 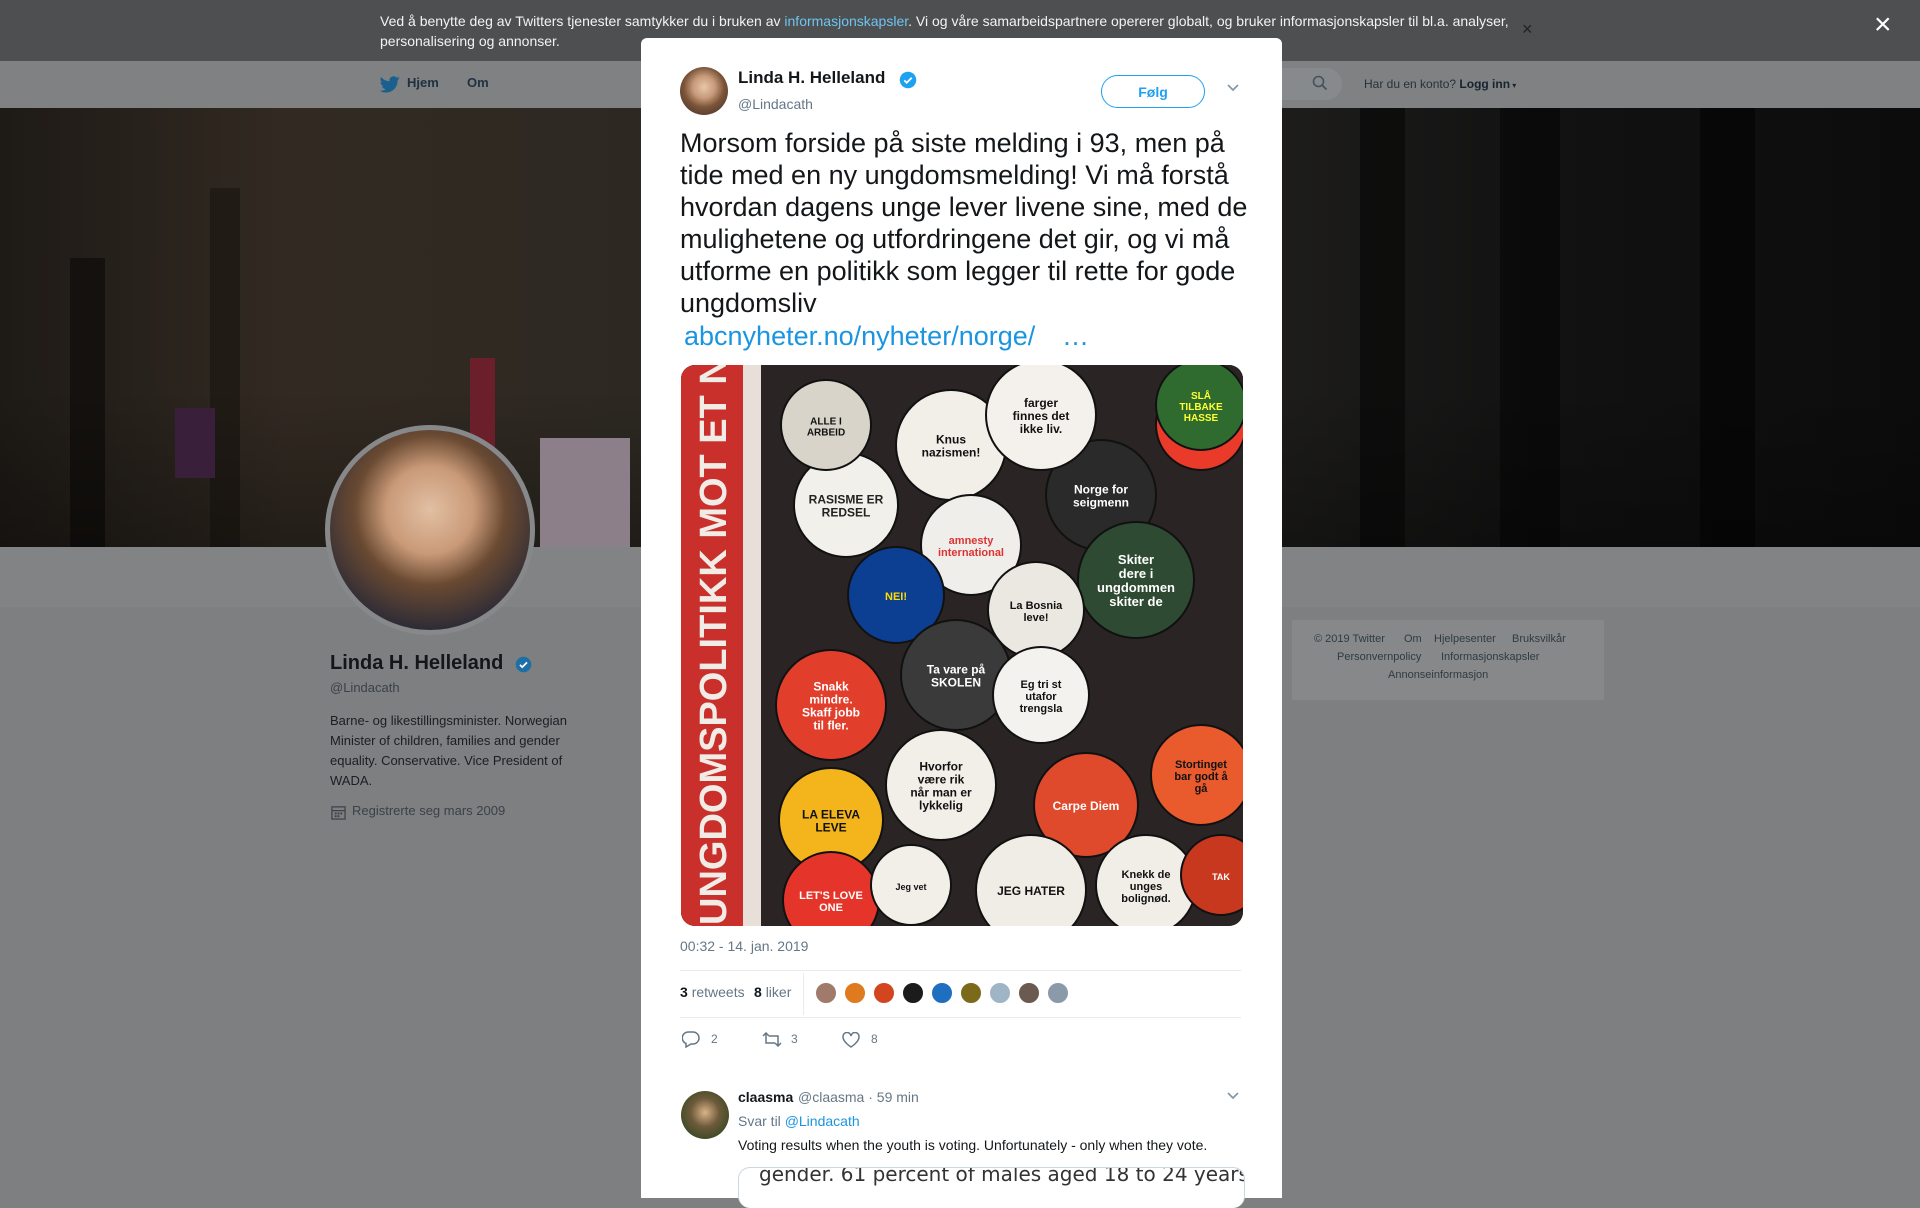 I want to click on footer-link-ads: Annonseinformasjon, so click(x=1438, y=675).